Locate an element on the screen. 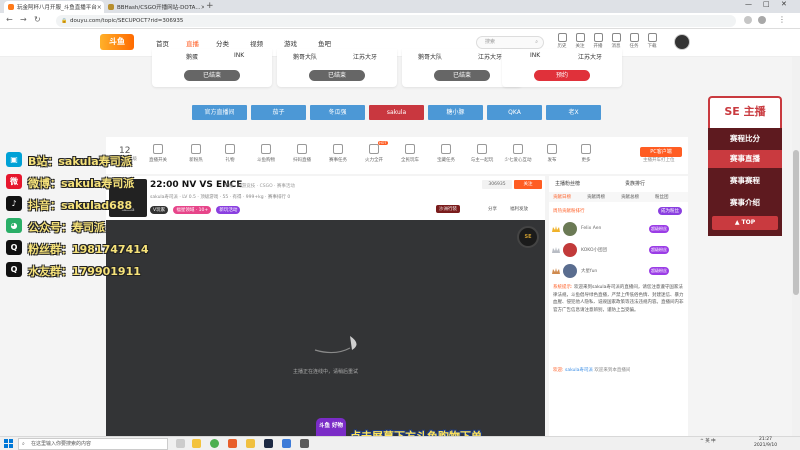 The height and width of the screenshot is (450, 800). forward-icon: → is located at coordinates (23, 19).